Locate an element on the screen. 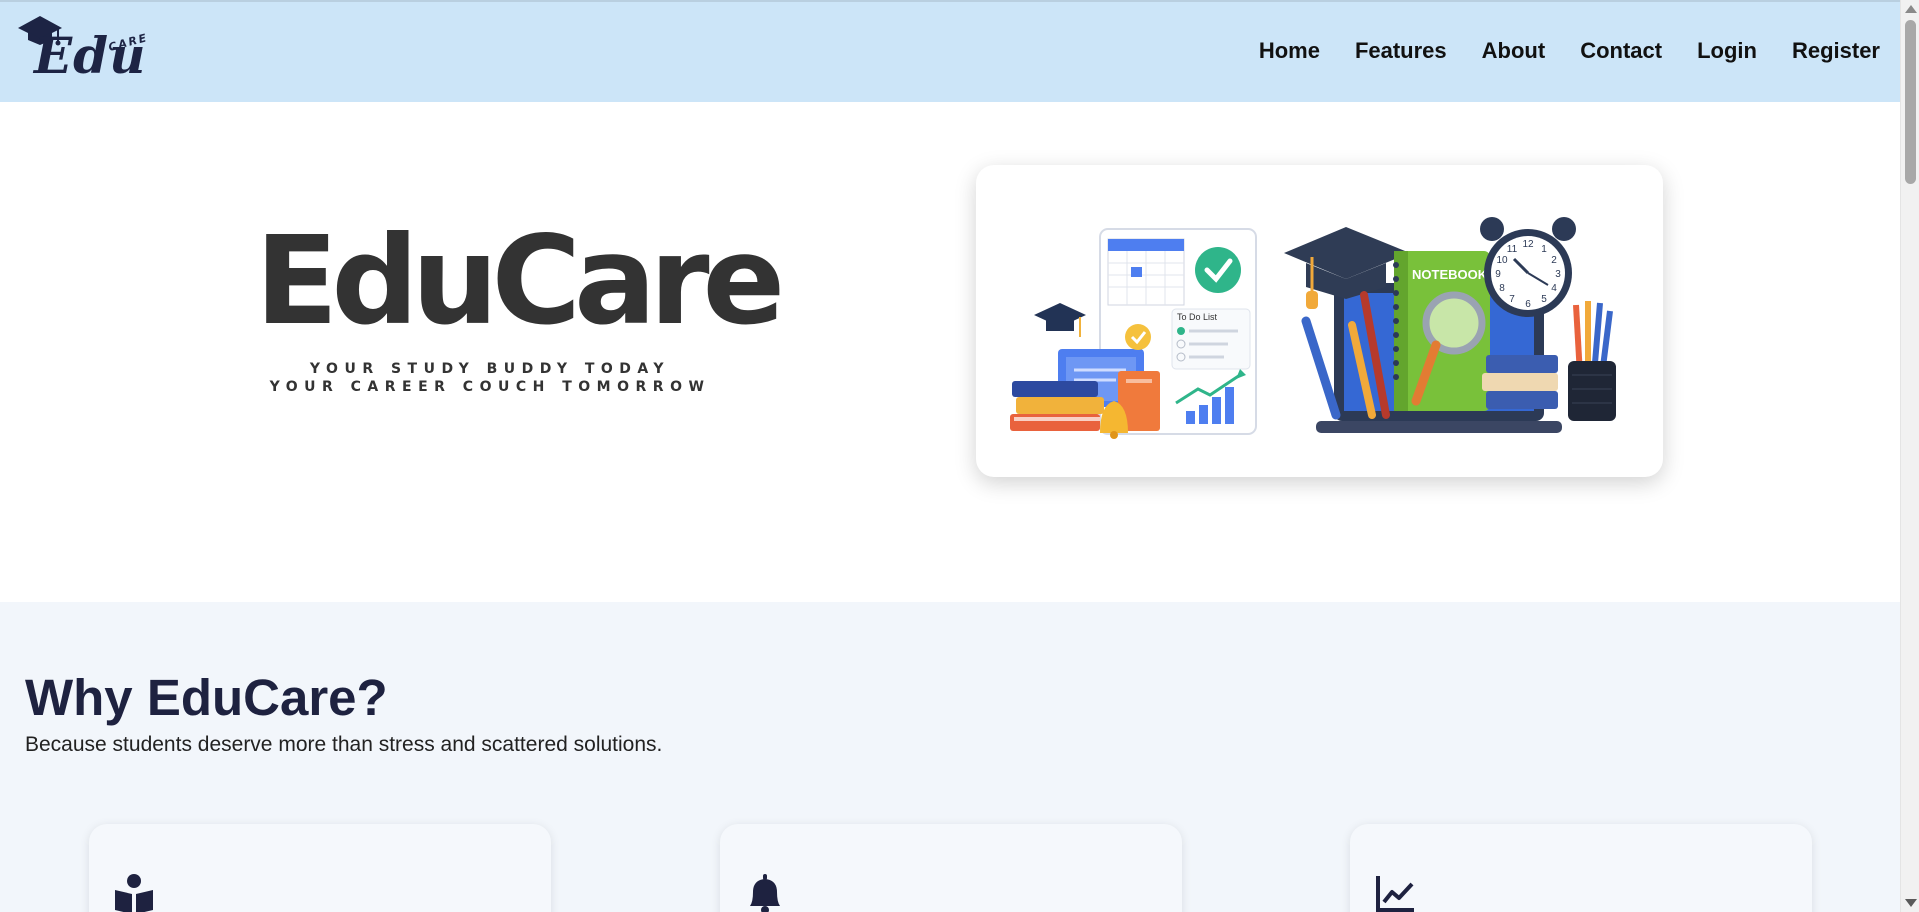  nav-login: Login is located at coordinates (1727, 51).